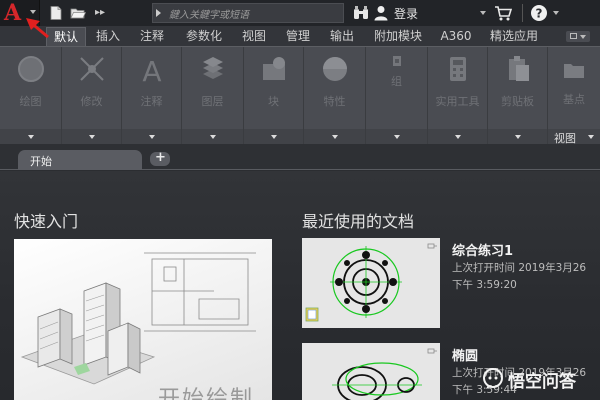  I want to click on building-illustration-icon, so click(138, 318).